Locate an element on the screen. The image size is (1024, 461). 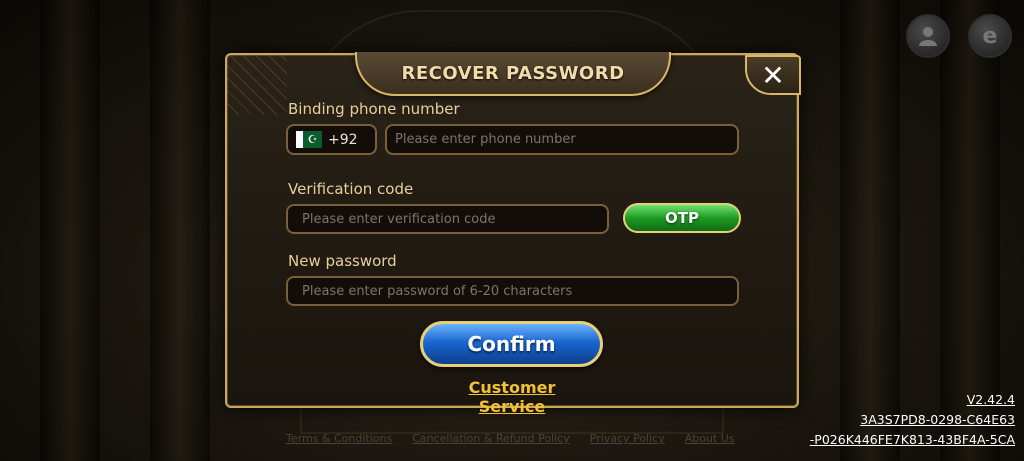
country-code-selector: ☪ +92 is located at coordinates (331, 139).